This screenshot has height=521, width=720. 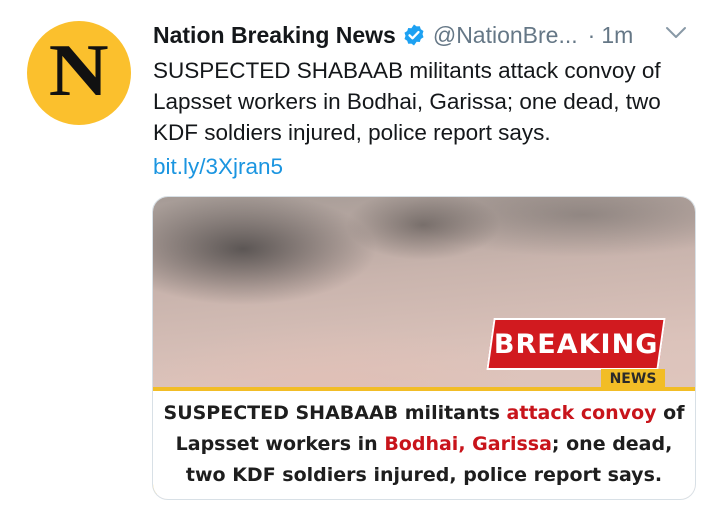 What do you see at coordinates (617, 35) in the screenshot?
I see `timestamp: 1m` at bounding box center [617, 35].